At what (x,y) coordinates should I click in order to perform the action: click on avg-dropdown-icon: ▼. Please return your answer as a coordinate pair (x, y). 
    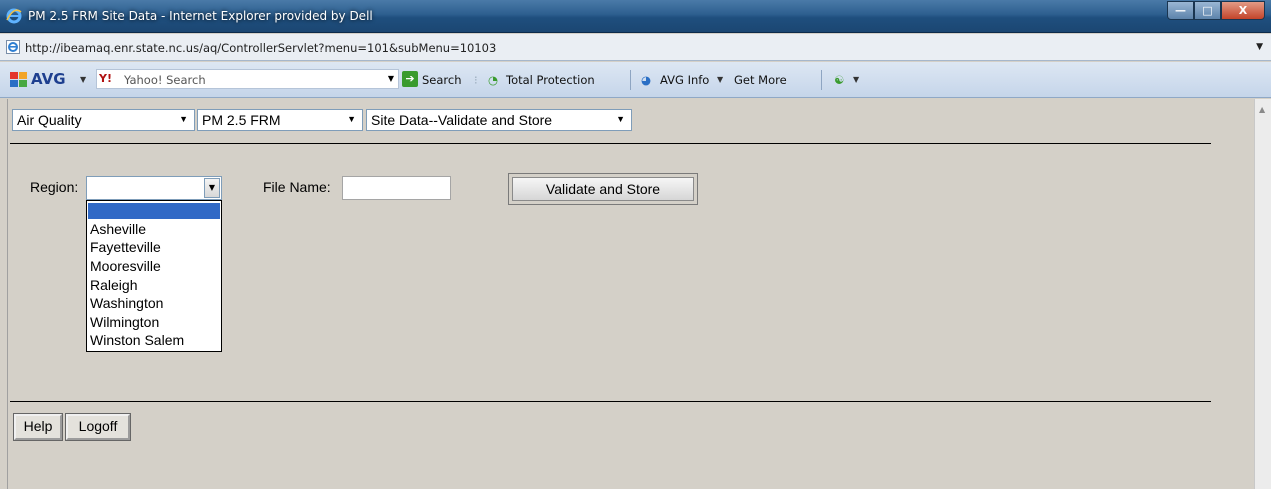
    Looking at the image, I should click on (83, 79).